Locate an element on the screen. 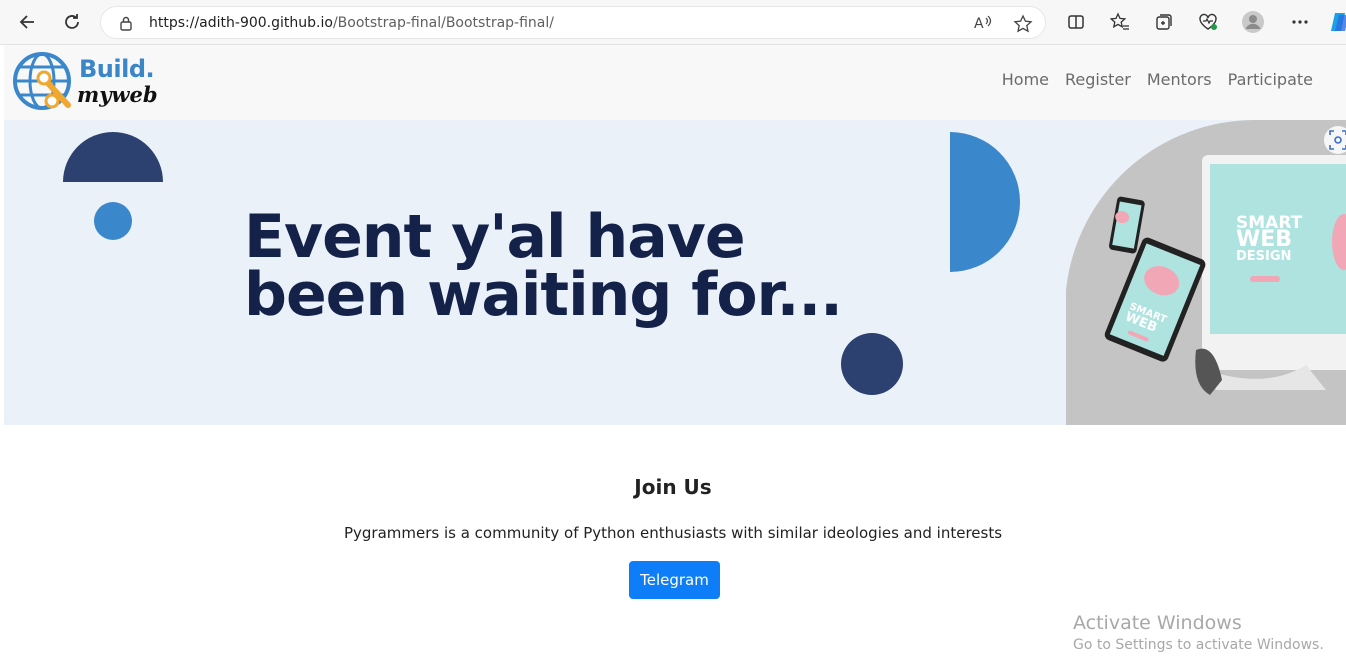  activate-windows-hint: Go to Settings to activate Windows. is located at coordinates (1198, 645).